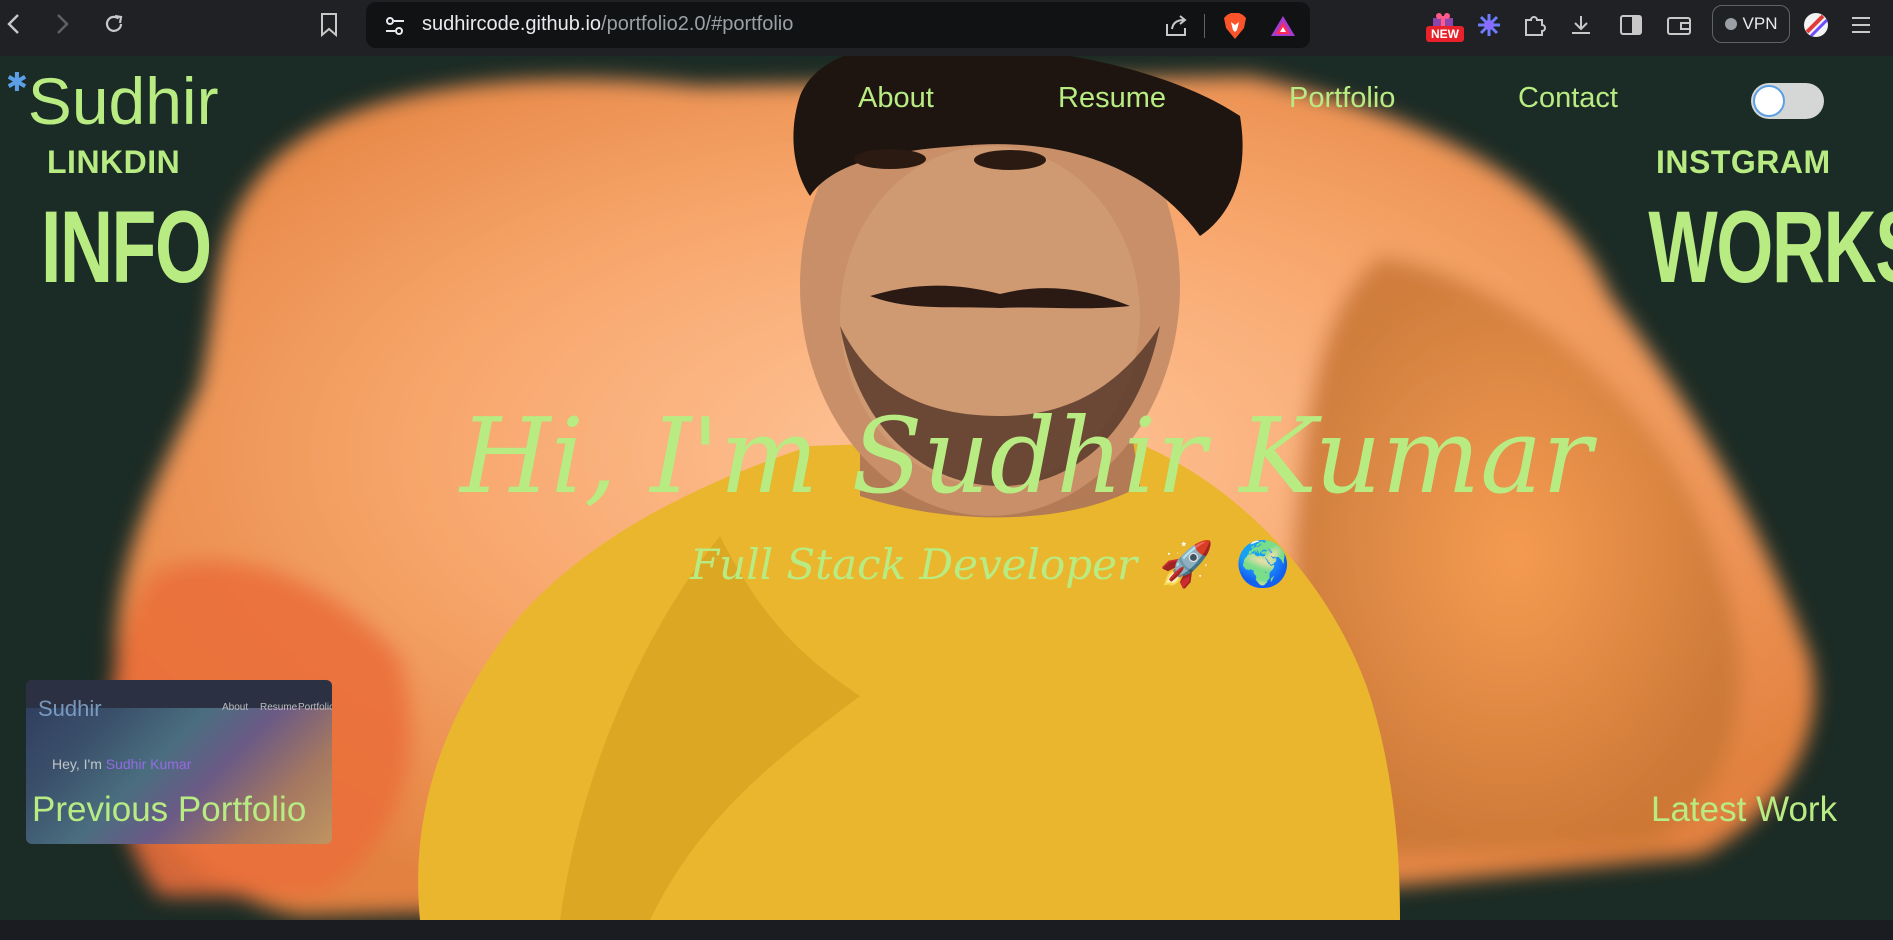  I want to click on asterisk-icon: ✱, so click(17, 83).